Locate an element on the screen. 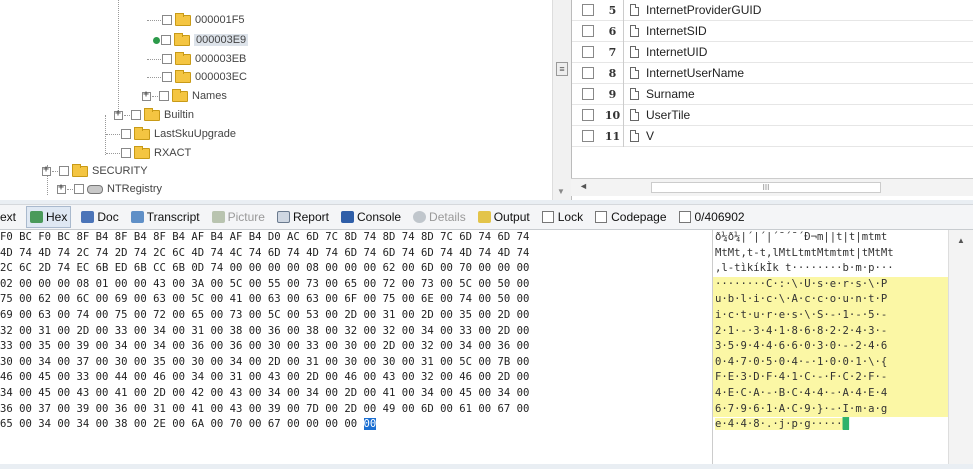  tab-picture: Picture is located at coordinates (238, 217).